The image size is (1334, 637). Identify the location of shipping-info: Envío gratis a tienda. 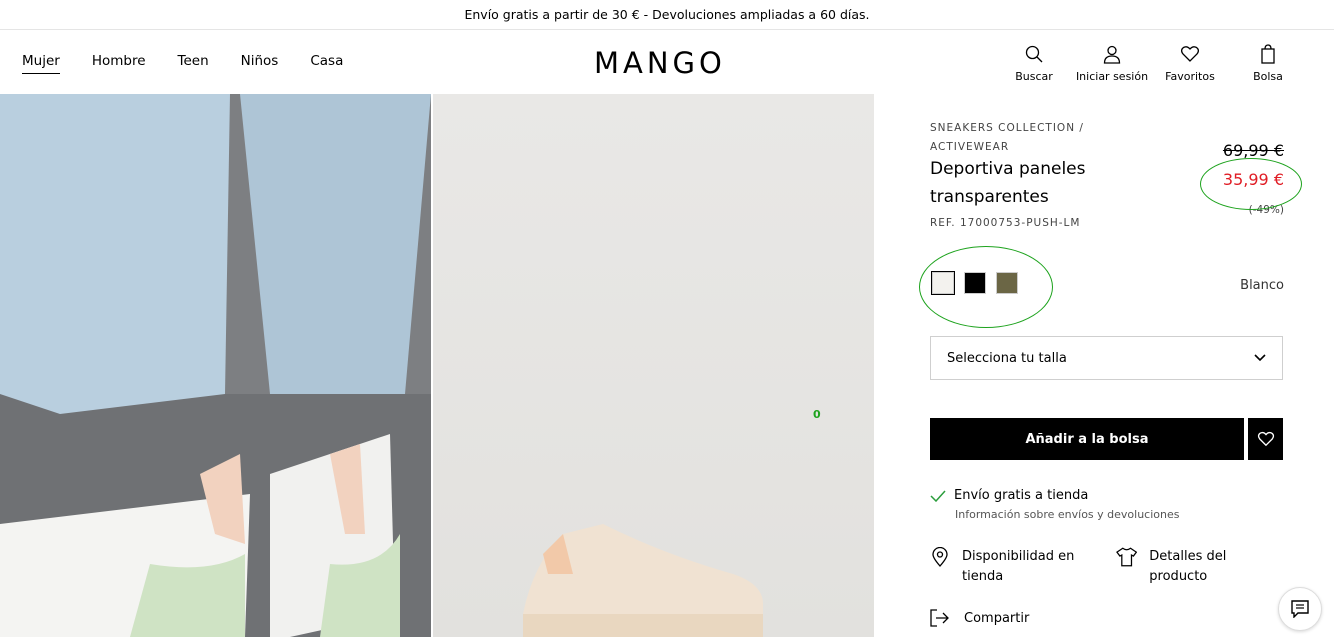
(1009, 495).